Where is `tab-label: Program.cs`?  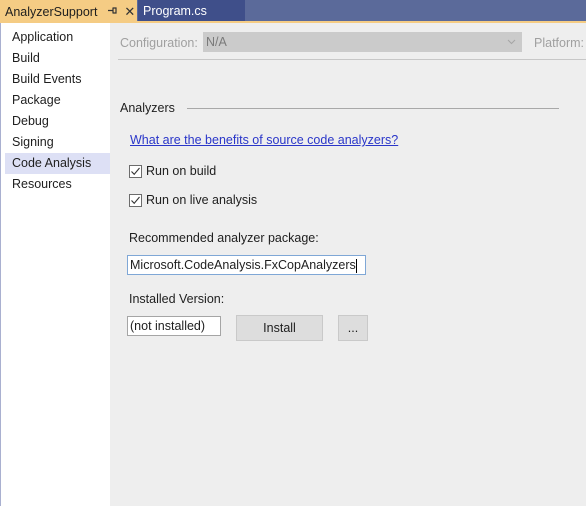 tab-label: Program.cs is located at coordinates (175, 10).